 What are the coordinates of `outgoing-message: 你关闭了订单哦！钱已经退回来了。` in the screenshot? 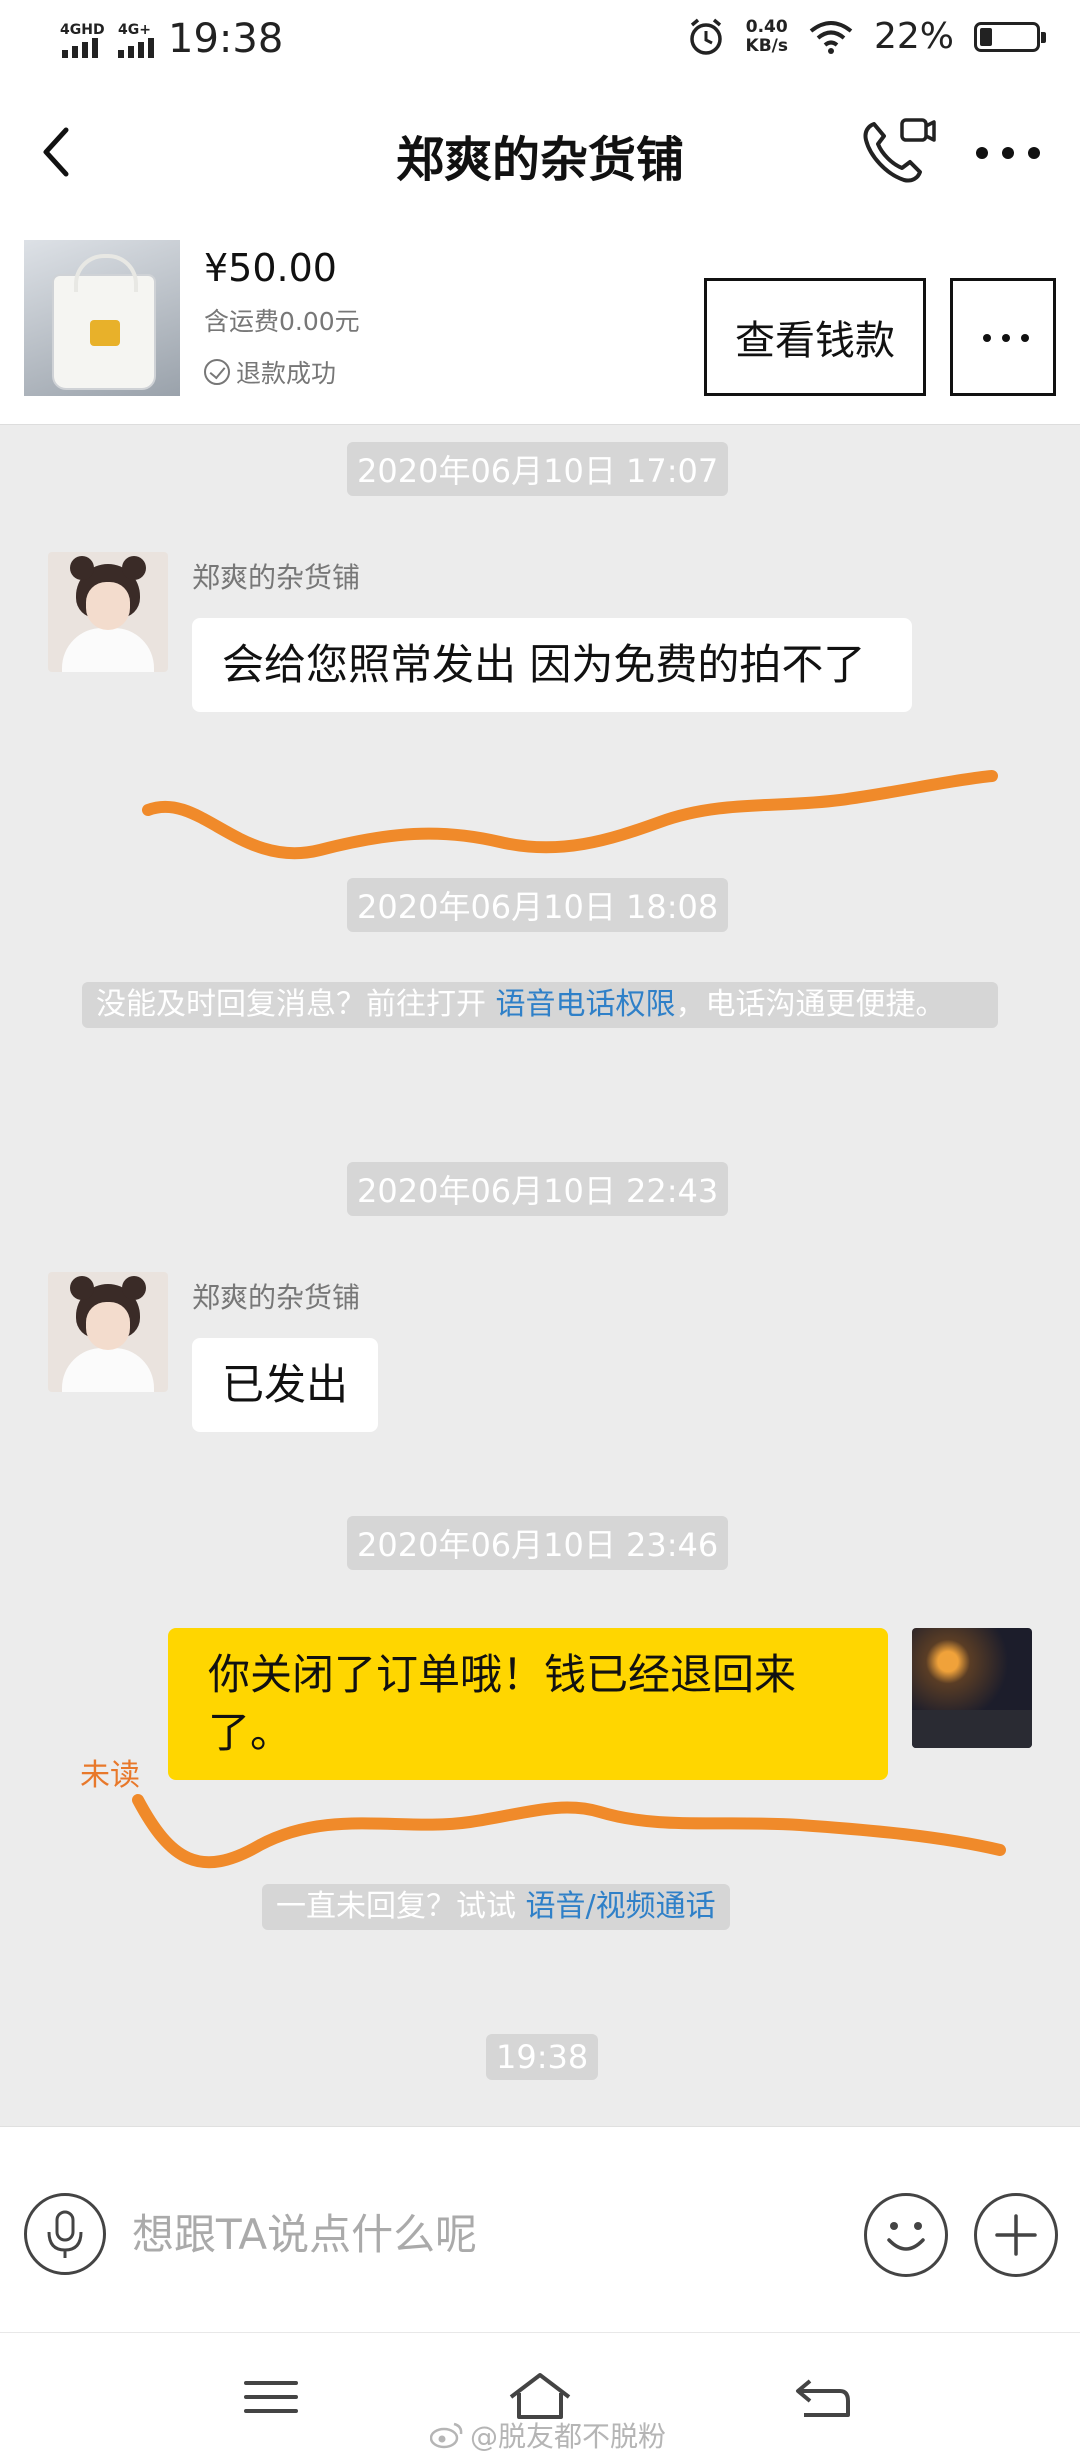 It's located at (528, 1704).